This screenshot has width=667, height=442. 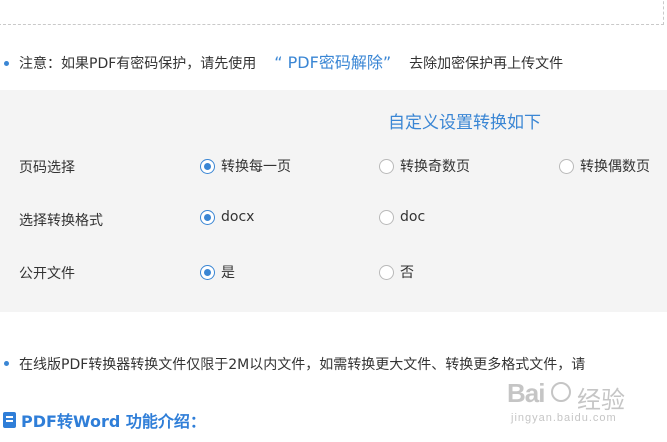 I want to click on radio-label: 转换偶数页, so click(x=615, y=167).